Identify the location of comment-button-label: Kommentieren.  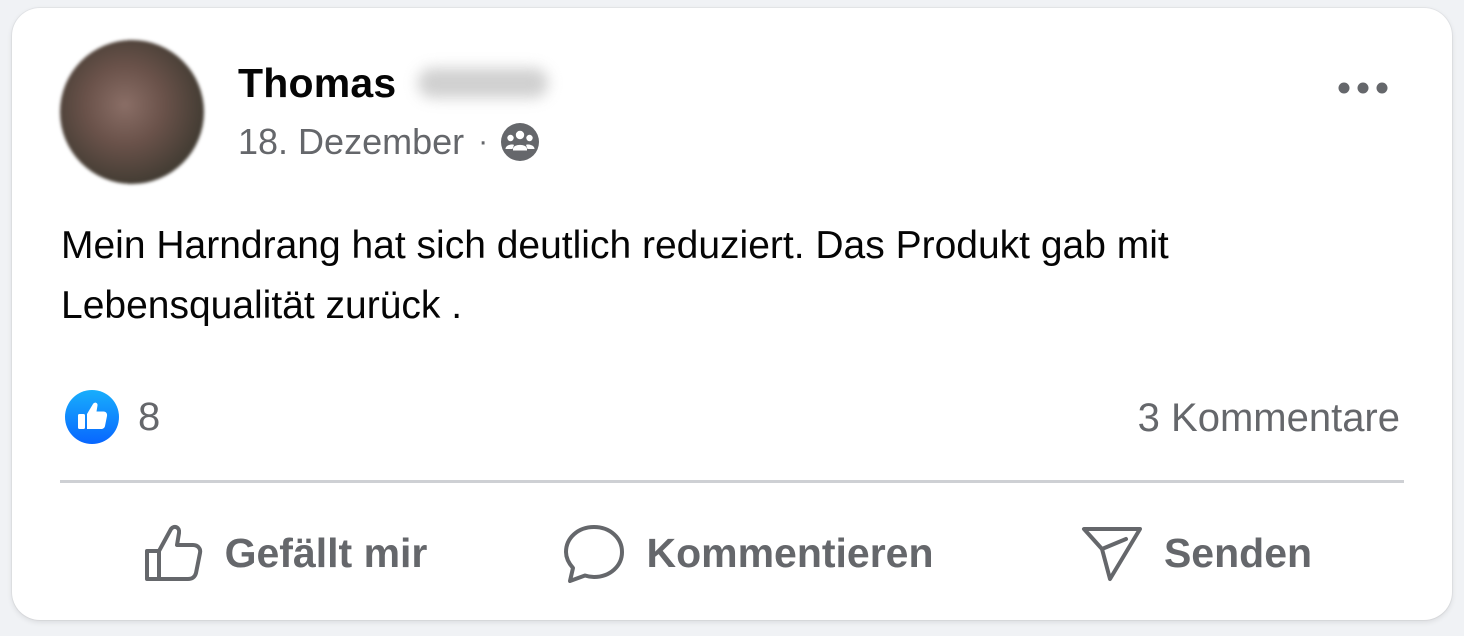
(790, 552).